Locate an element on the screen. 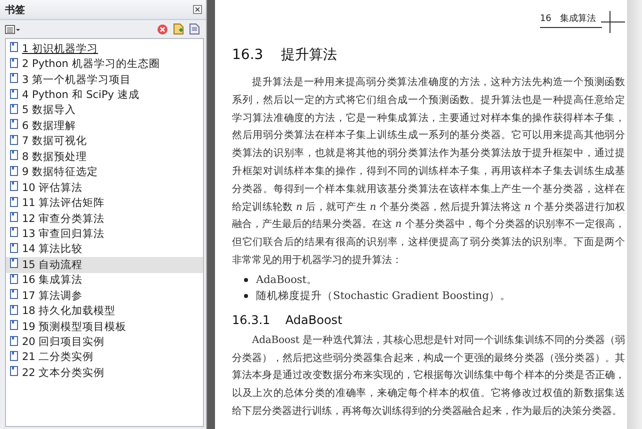  running-header: 16 集成算法 is located at coordinates (571, 18).